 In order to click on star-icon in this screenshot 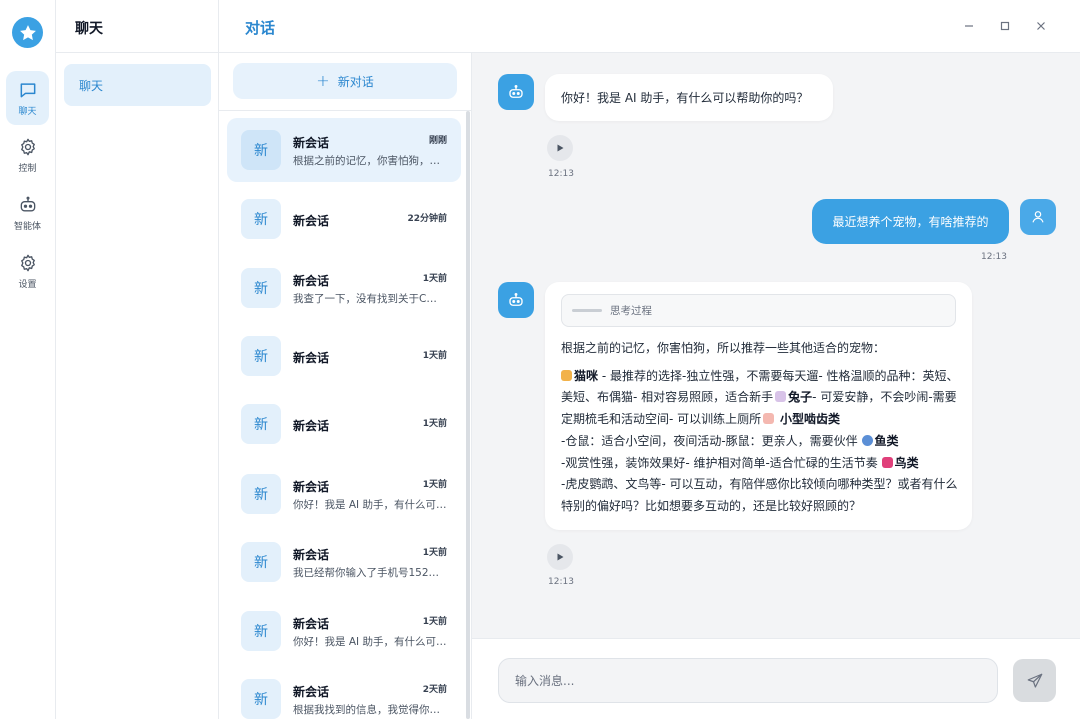, I will do `click(27, 32)`.